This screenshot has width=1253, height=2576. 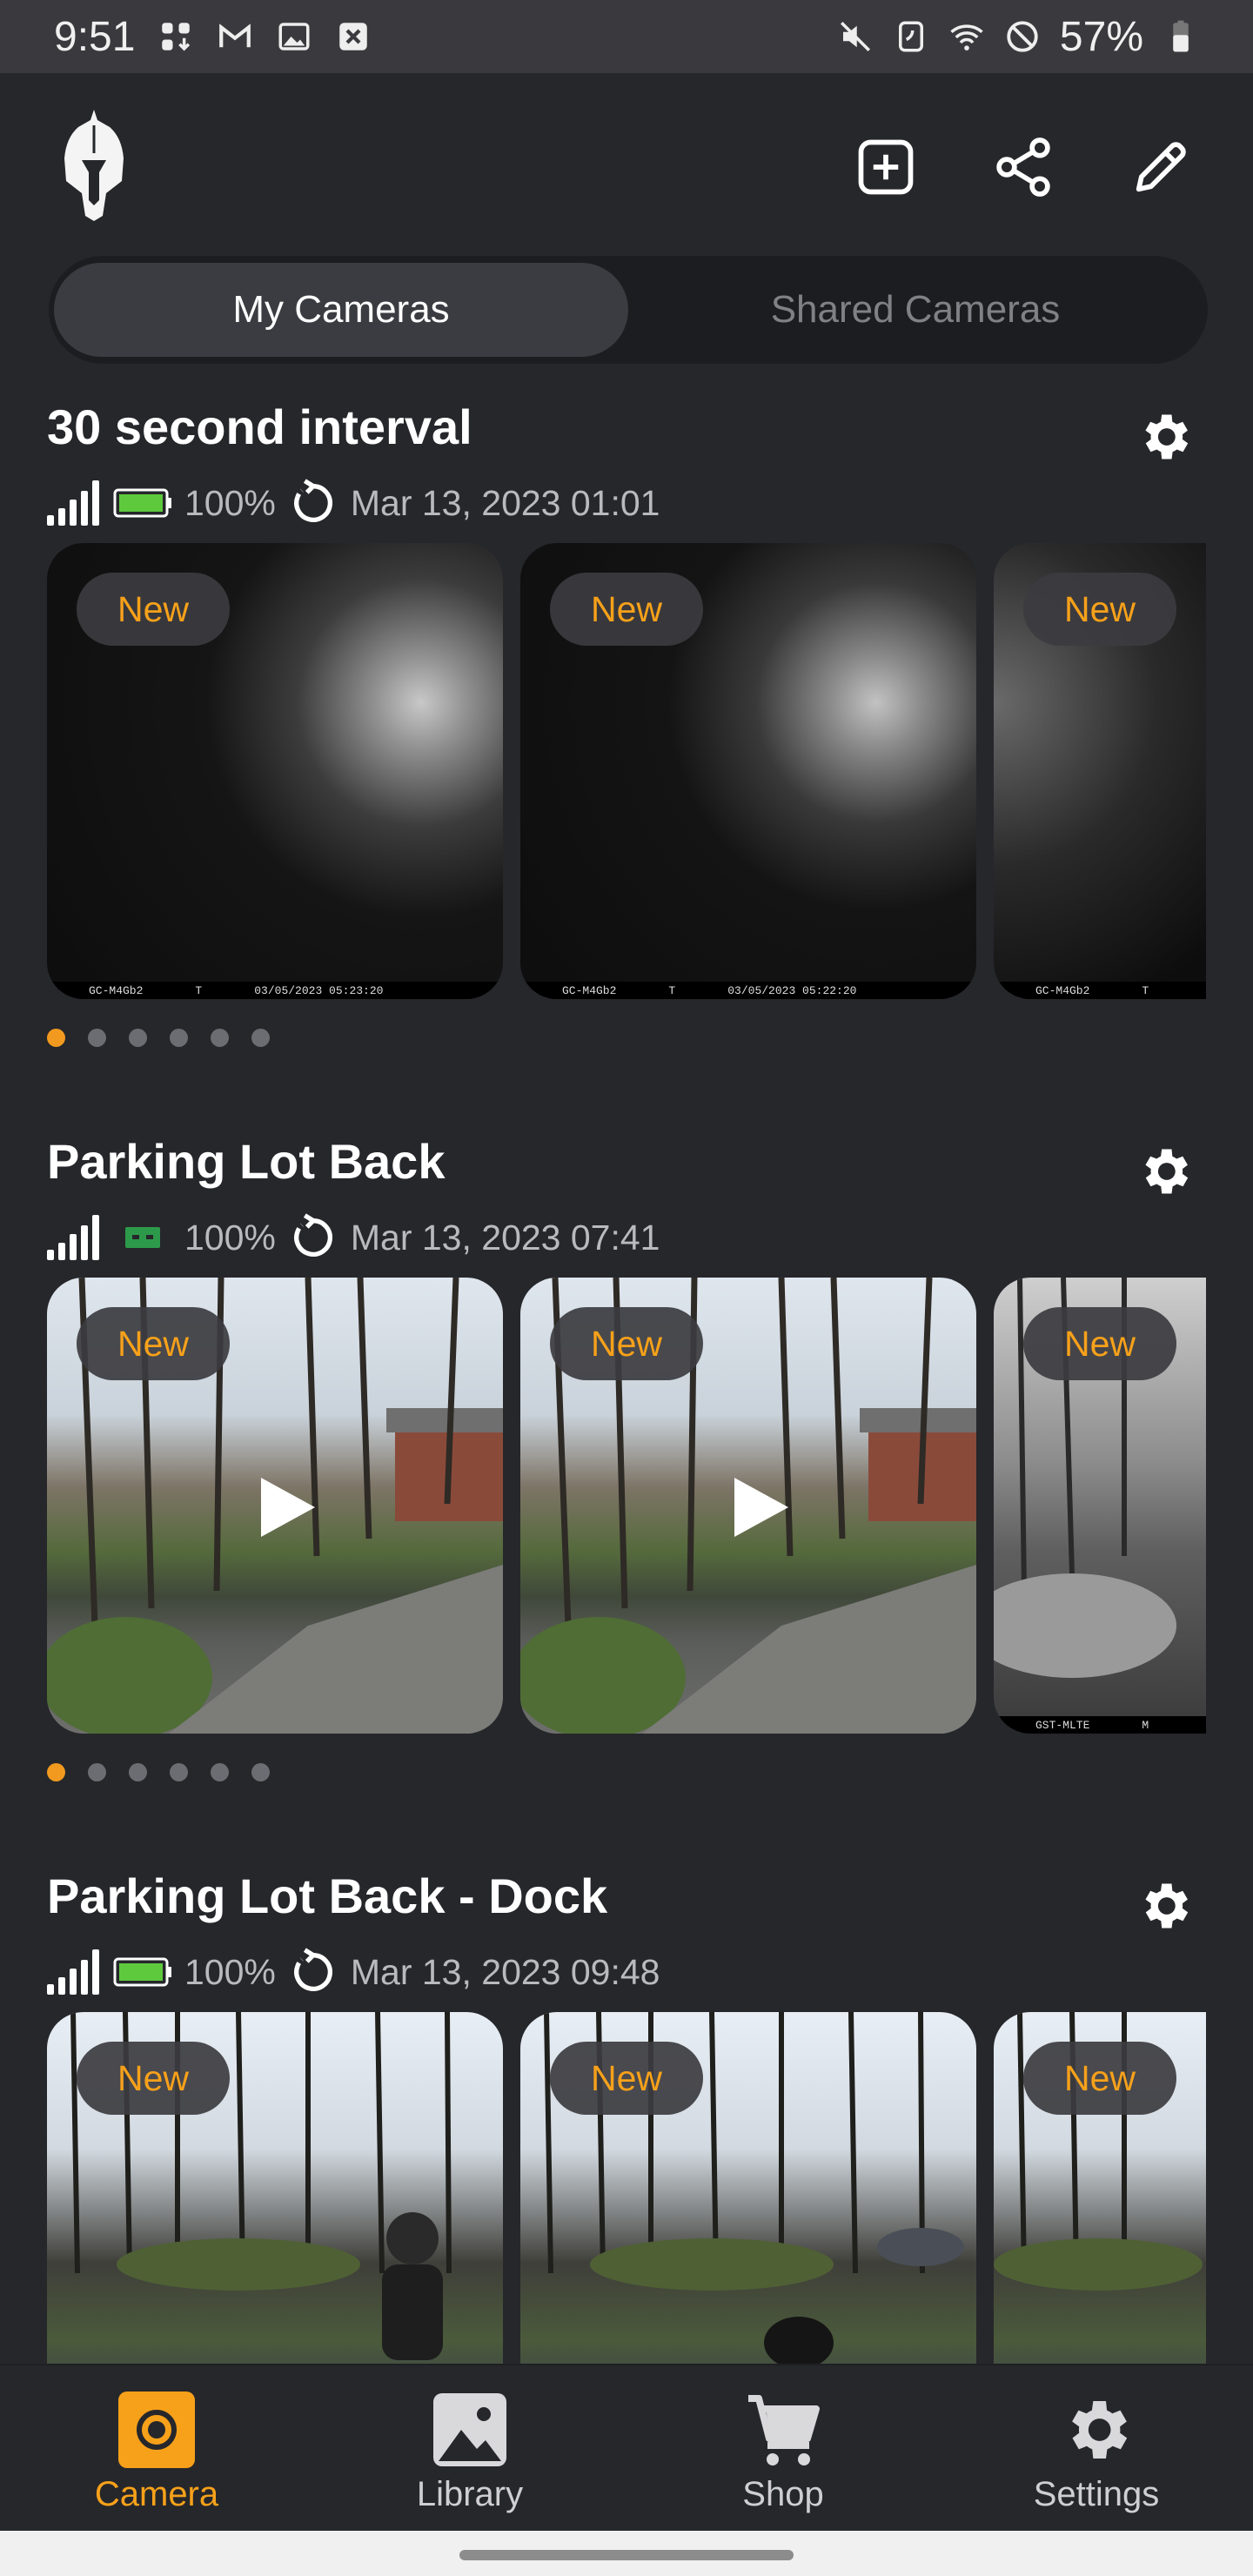 I want to click on image-timestamp-strip: GC-M4Gb2 T 03/05/2023 05:23:20, so click(x=275, y=990).